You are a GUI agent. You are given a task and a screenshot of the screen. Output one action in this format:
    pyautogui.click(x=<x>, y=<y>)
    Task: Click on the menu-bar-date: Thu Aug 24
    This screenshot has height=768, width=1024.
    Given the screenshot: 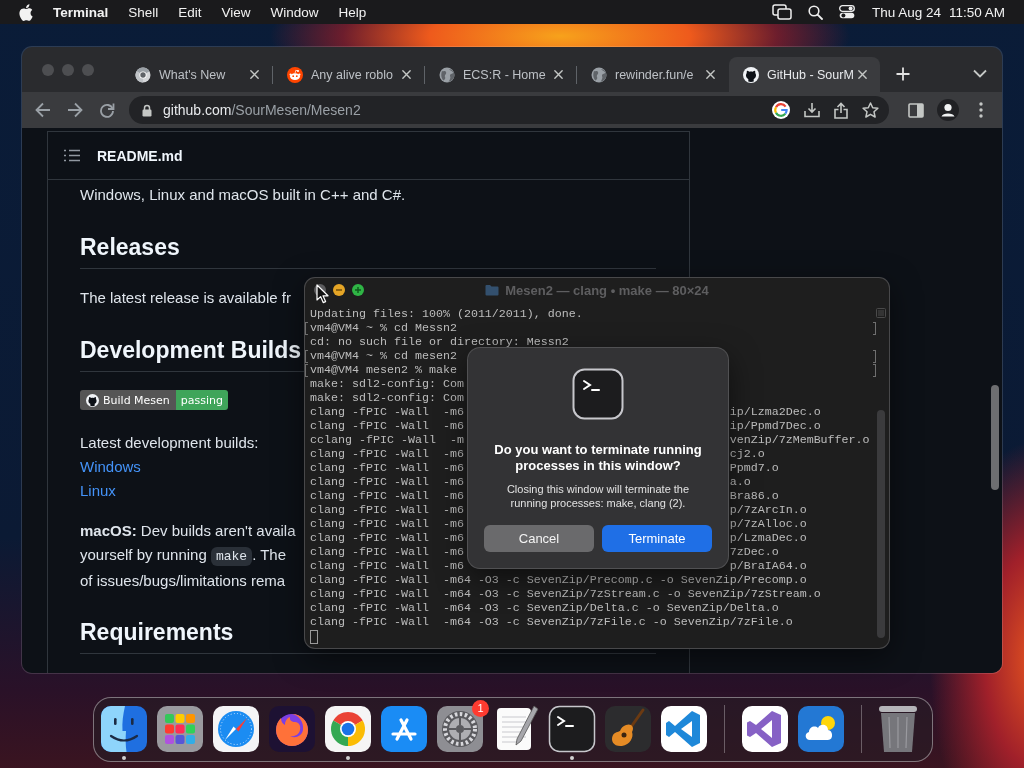 What is the action you would take?
    pyautogui.click(x=906, y=12)
    